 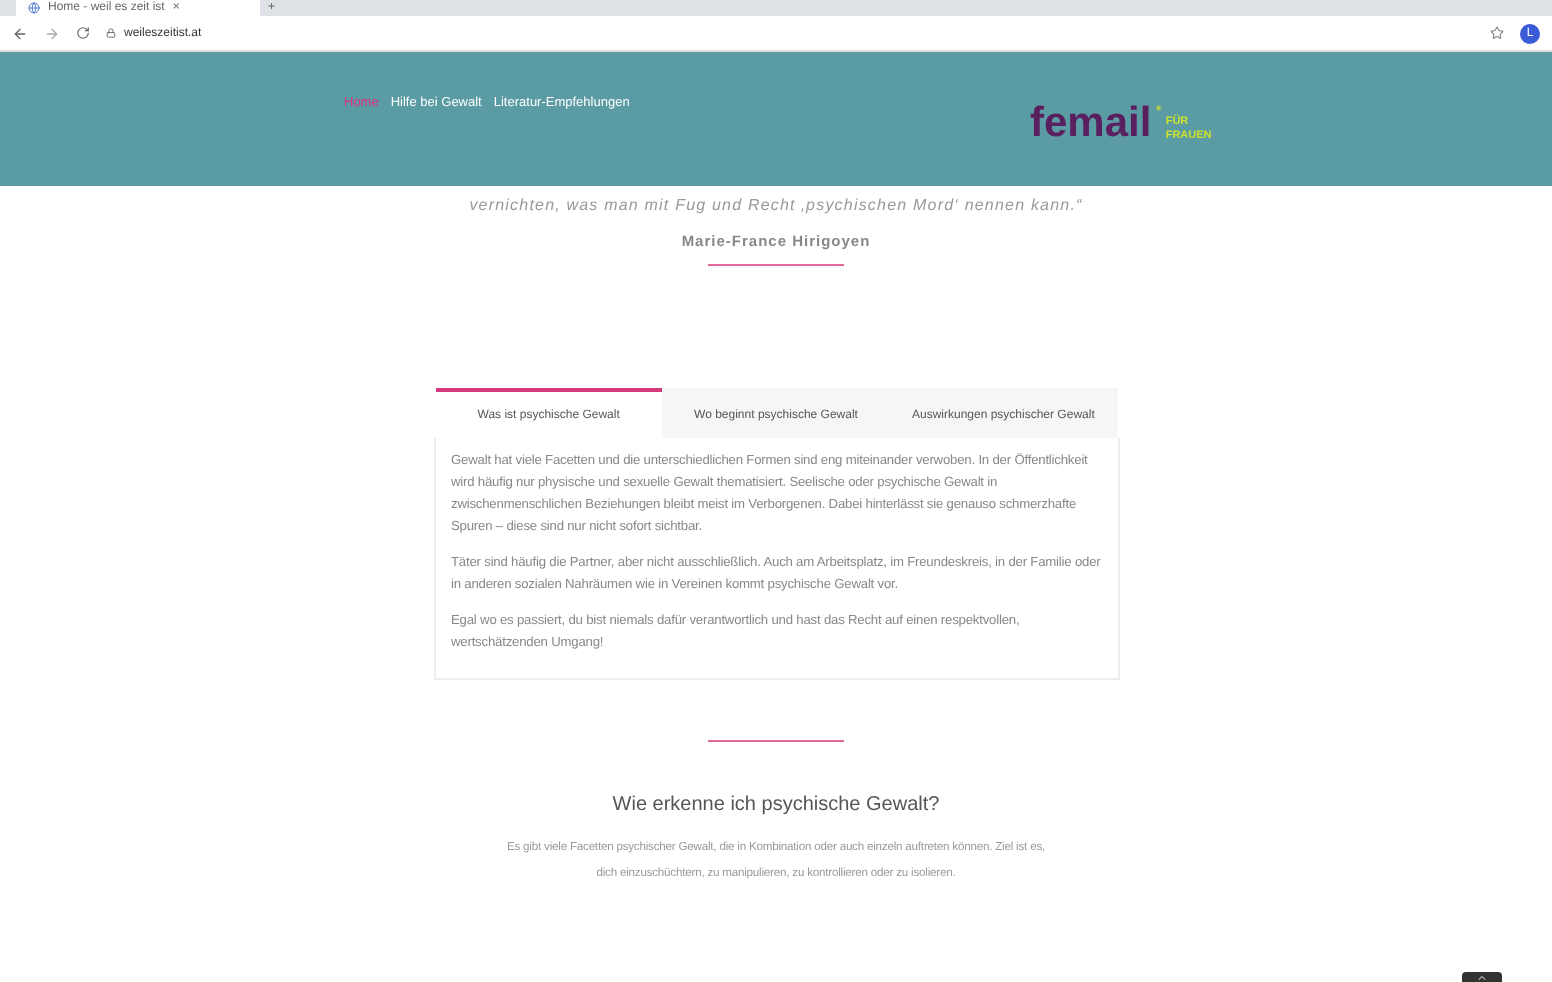 I want to click on bookmark-star-icon, so click(x=1497, y=33).